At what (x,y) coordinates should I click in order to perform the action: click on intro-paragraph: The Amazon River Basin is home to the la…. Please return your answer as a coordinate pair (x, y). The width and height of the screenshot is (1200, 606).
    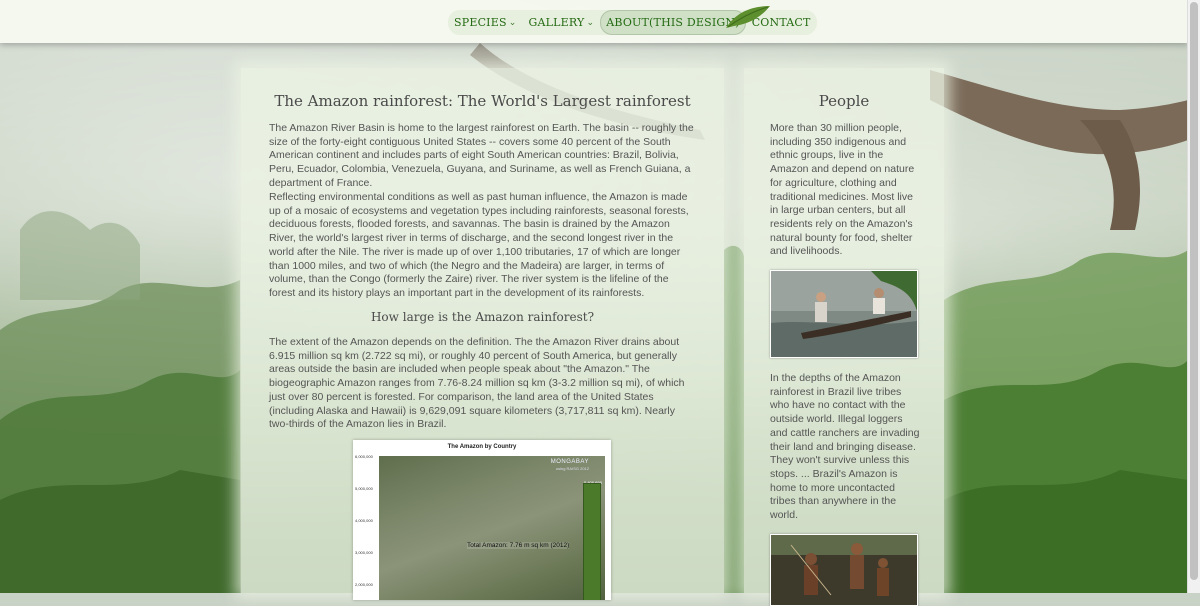
    Looking at the image, I should click on (481, 155).